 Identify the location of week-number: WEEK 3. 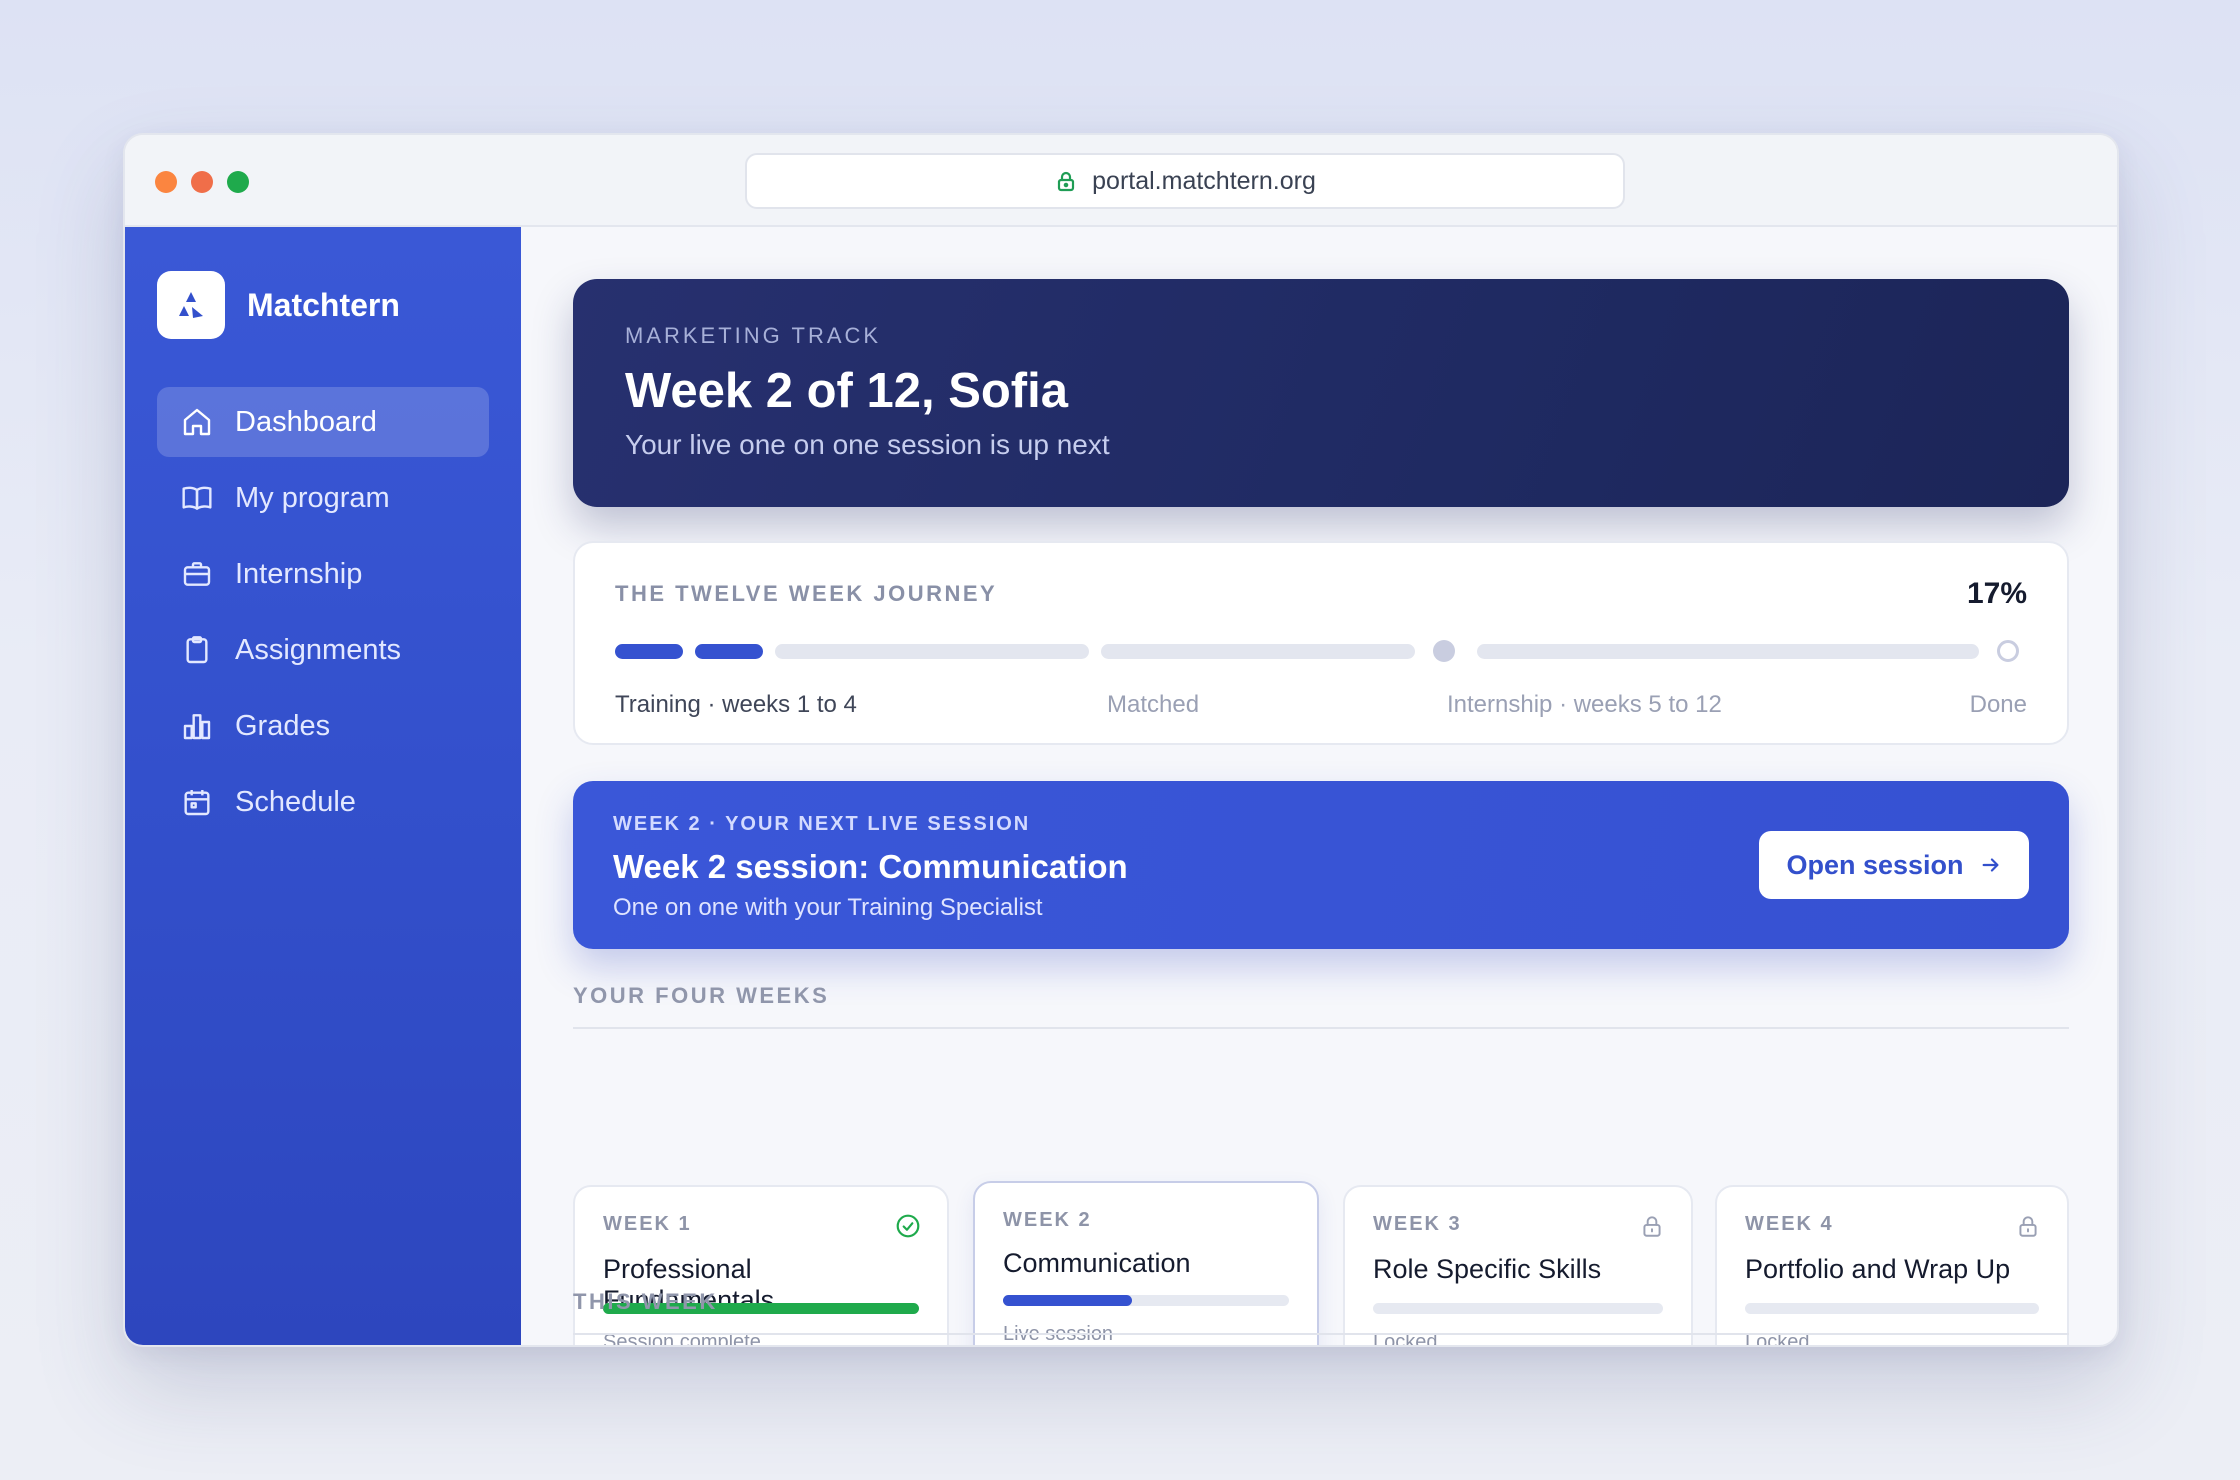
(1417, 1224).